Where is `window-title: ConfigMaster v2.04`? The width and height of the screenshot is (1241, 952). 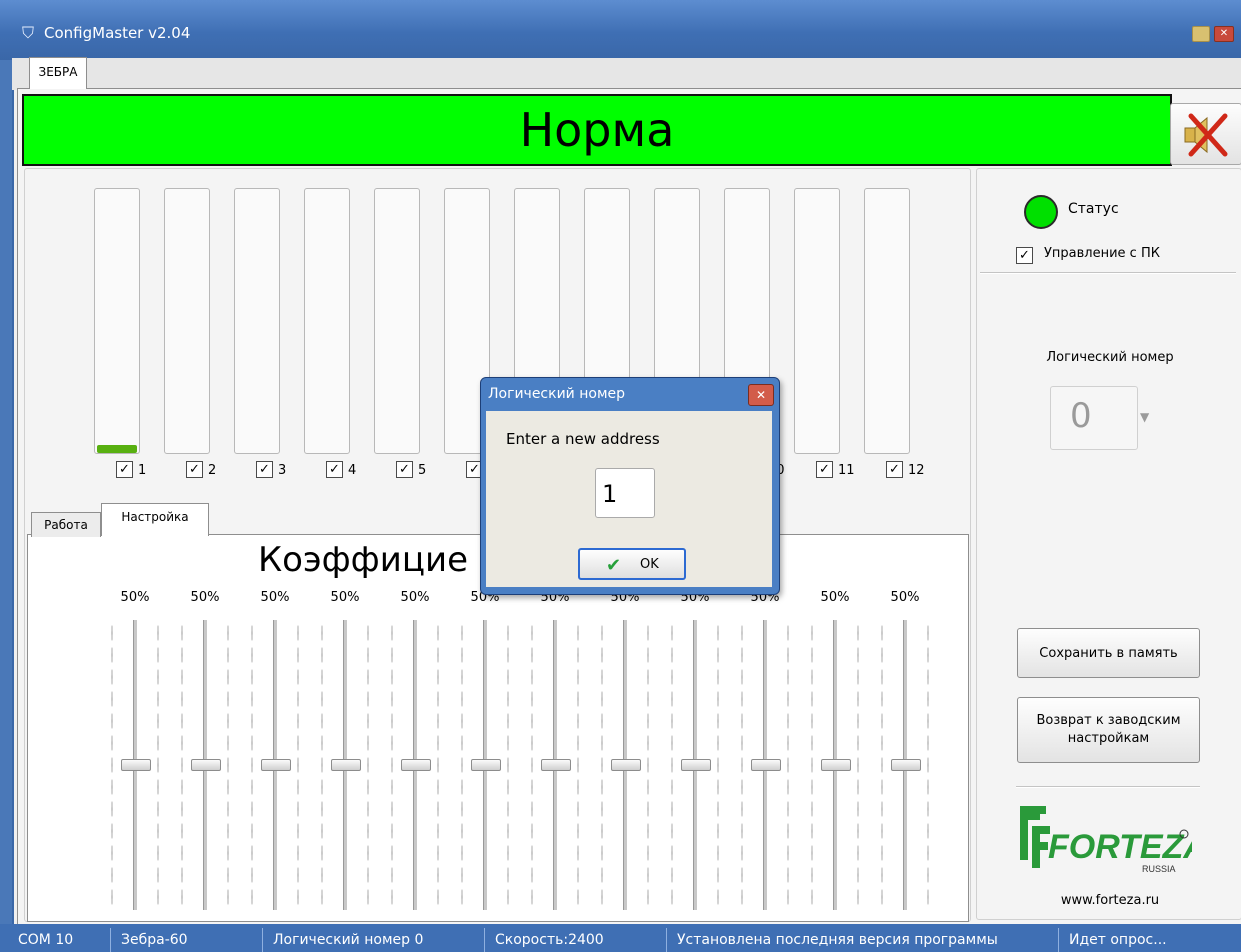 window-title: ConfigMaster v2.04 is located at coordinates (117, 33).